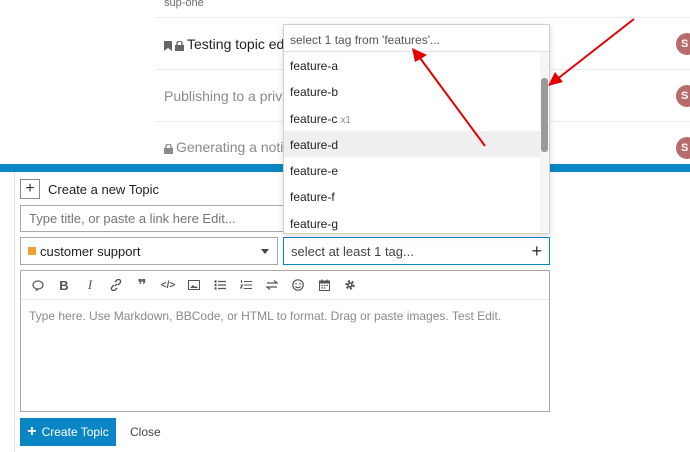 This screenshot has width=690, height=452. I want to click on italic-icon: I, so click(90, 285).